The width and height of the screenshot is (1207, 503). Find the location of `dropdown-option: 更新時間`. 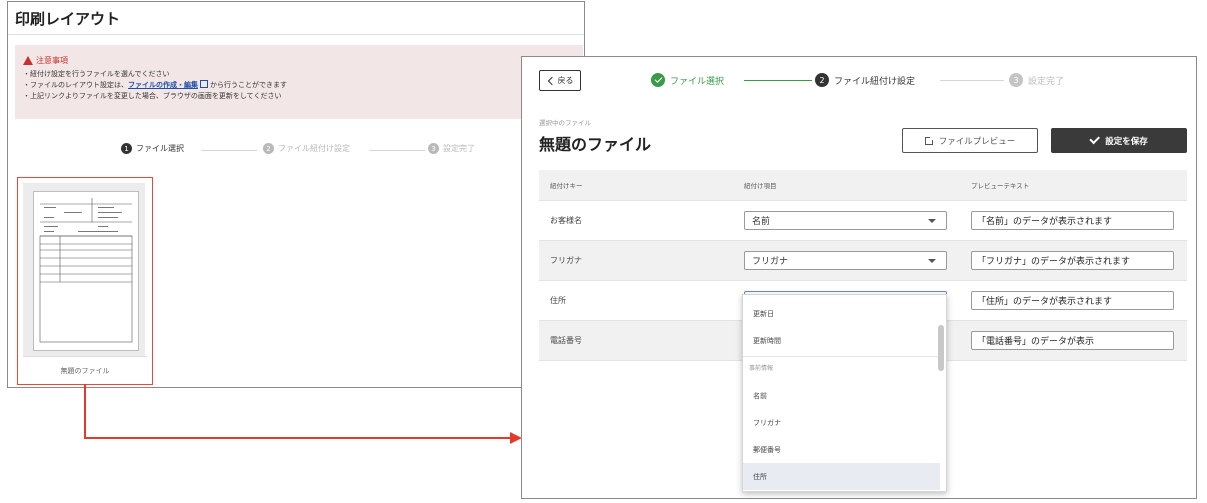

dropdown-option: 更新時間 is located at coordinates (841, 340).